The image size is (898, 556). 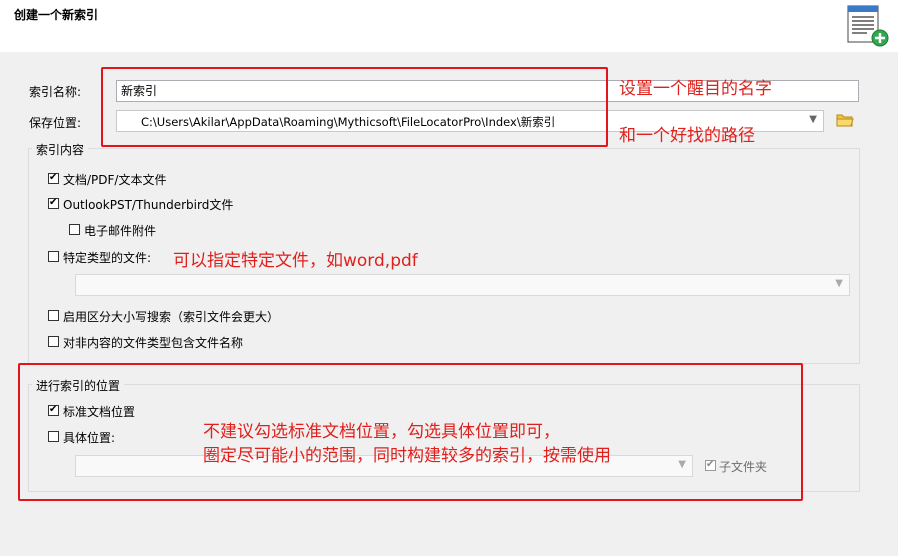 What do you see at coordinates (53, 203) in the screenshot?
I see `outlook-checkbox` at bounding box center [53, 203].